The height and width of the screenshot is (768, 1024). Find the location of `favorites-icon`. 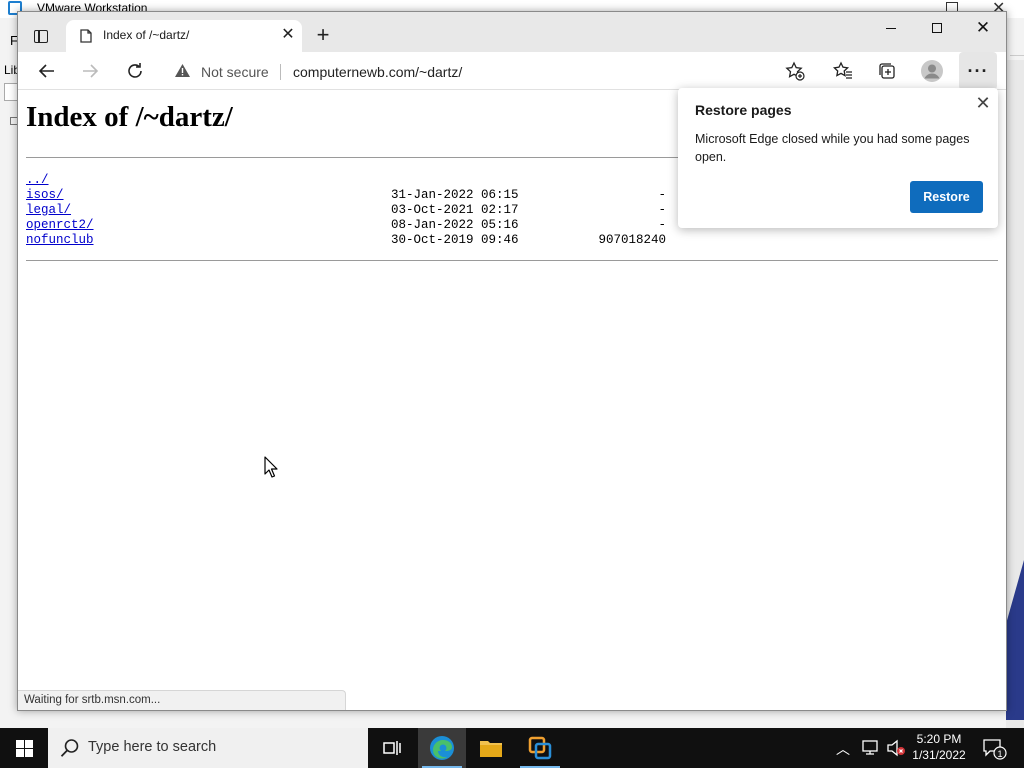

favorites-icon is located at coordinates (842, 70).